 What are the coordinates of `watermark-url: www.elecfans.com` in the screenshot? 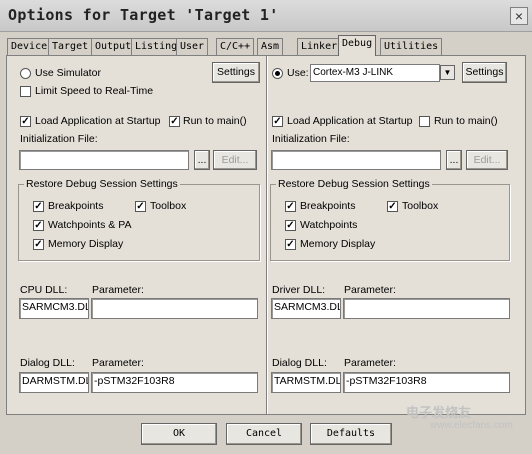 It's located at (471, 425).